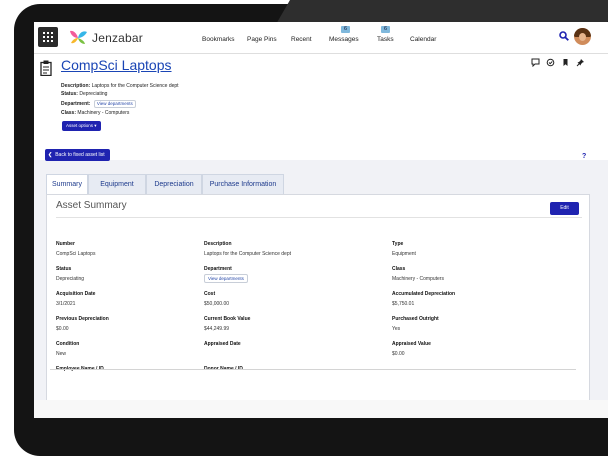 Image resolution: width=608 pixels, height=456 pixels. I want to click on cost-label: Cost, so click(210, 294).